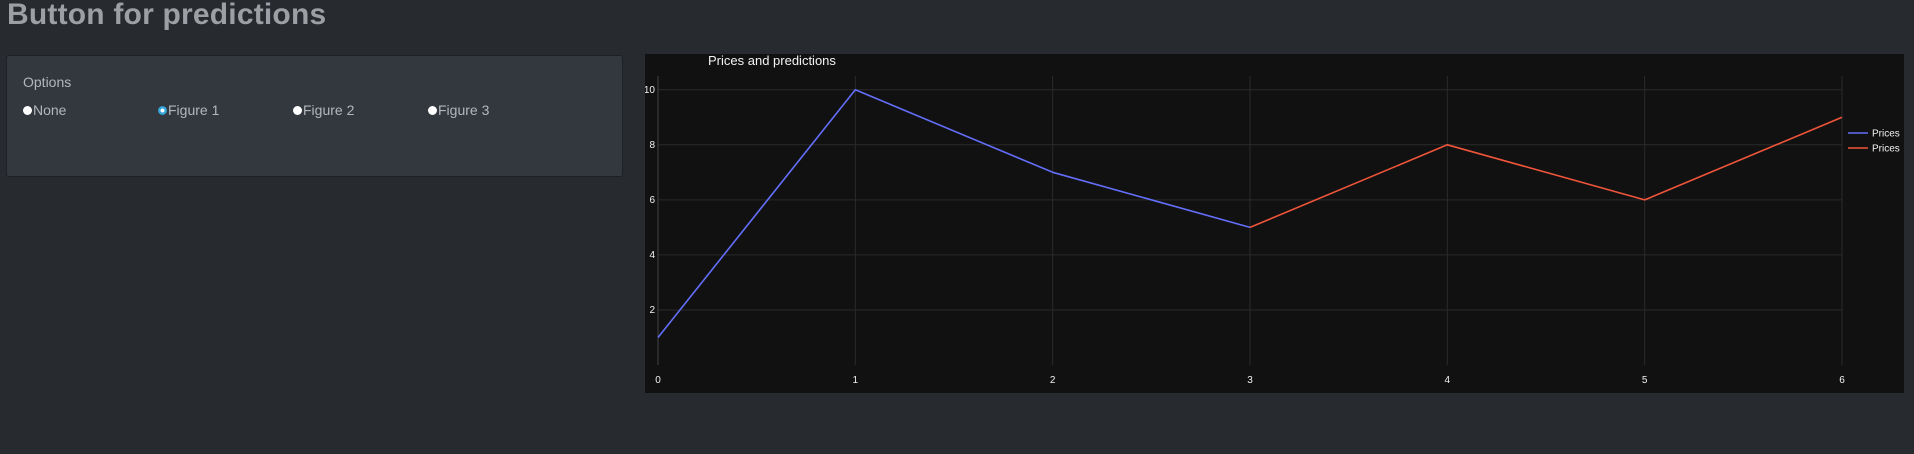 This screenshot has width=1914, height=454. What do you see at coordinates (652, 310) in the screenshot?
I see `y-tick-label: 2` at bounding box center [652, 310].